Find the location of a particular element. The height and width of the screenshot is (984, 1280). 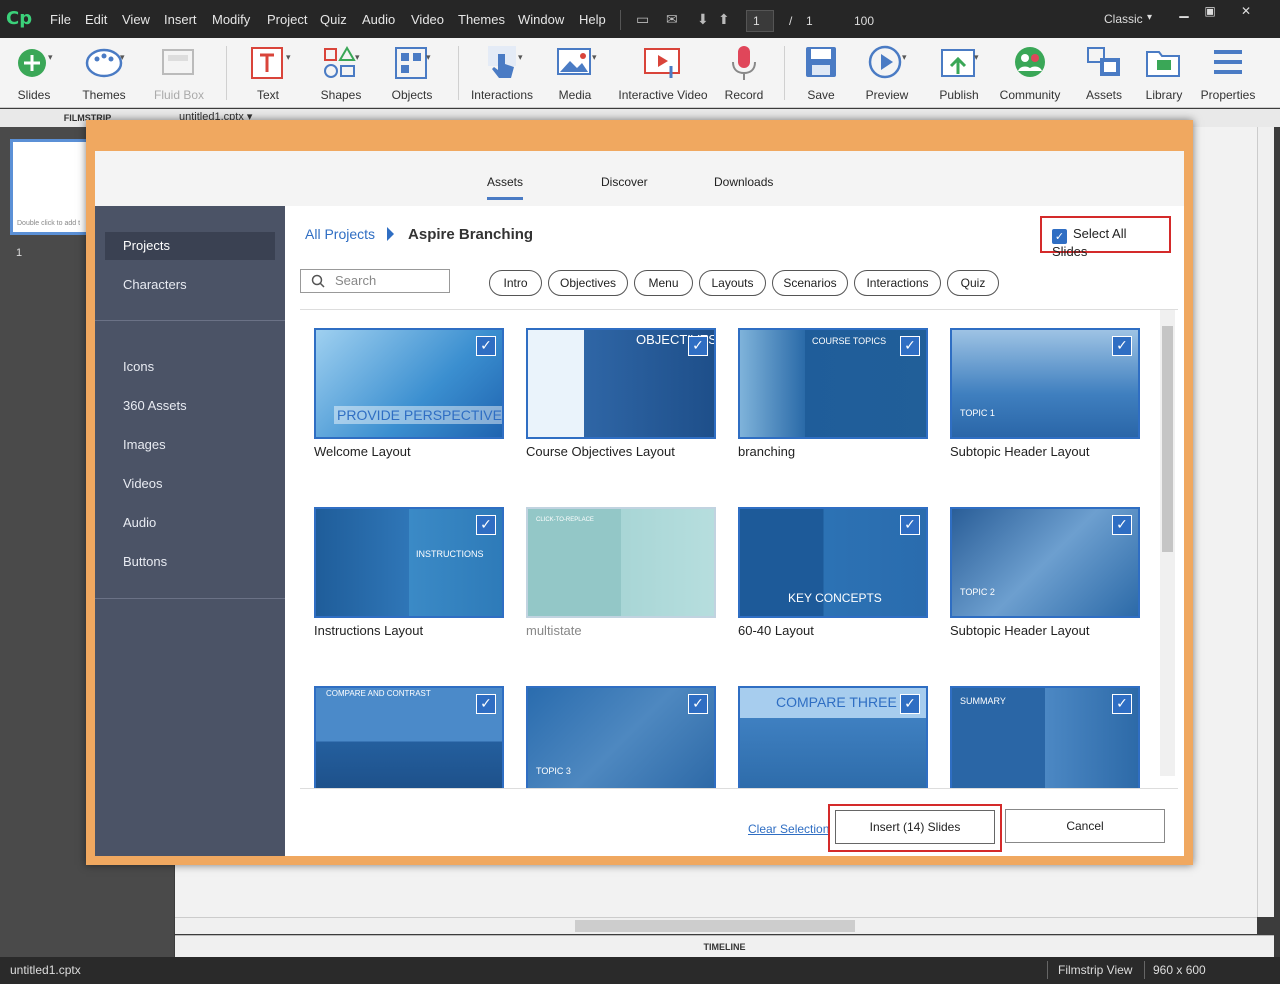

sidebar-item-audio: Audio is located at coordinates (190, 523).